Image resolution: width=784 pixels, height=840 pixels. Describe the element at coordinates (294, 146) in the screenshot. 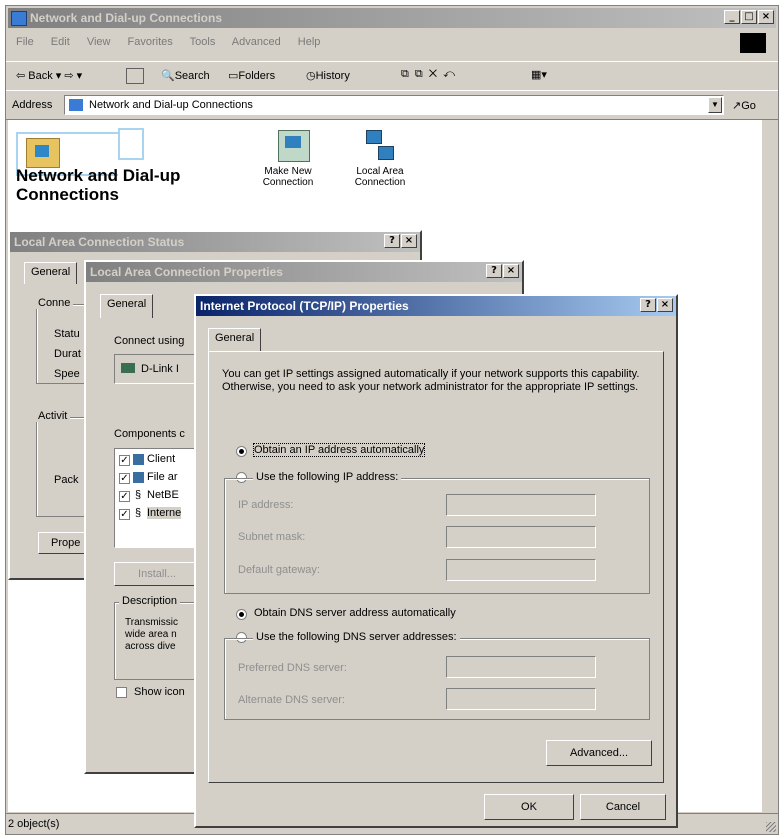

I see `make-new-connection-icon` at that location.